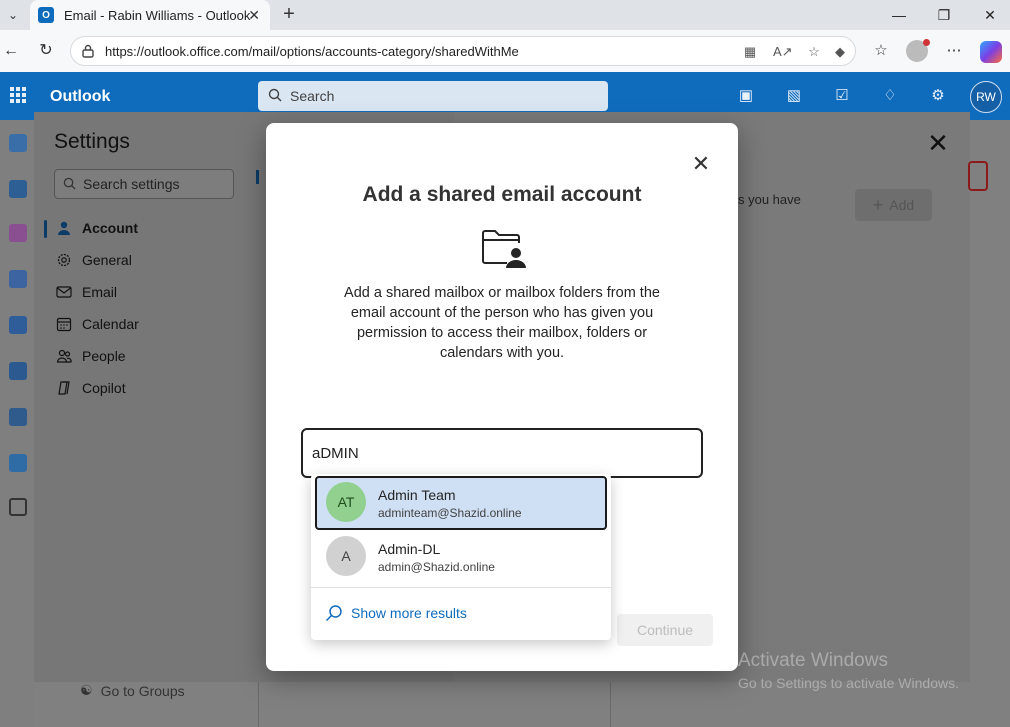 Image resolution: width=1010 pixels, height=727 pixels. I want to click on teams-icon: ▧, so click(794, 96).